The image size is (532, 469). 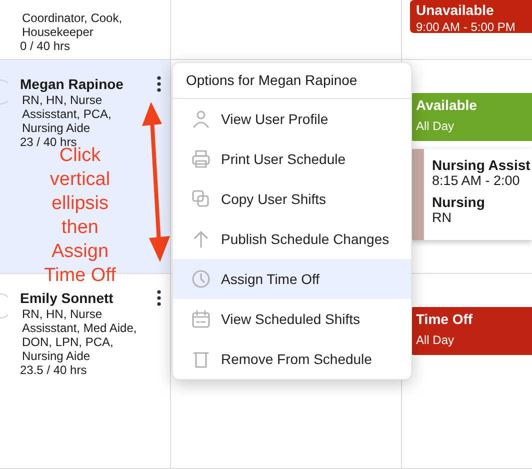 What do you see at coordinates (292, 319) in the screenshot?
I see `menu-item: View Scheduled Shifts` at bounding box center [292, 319].